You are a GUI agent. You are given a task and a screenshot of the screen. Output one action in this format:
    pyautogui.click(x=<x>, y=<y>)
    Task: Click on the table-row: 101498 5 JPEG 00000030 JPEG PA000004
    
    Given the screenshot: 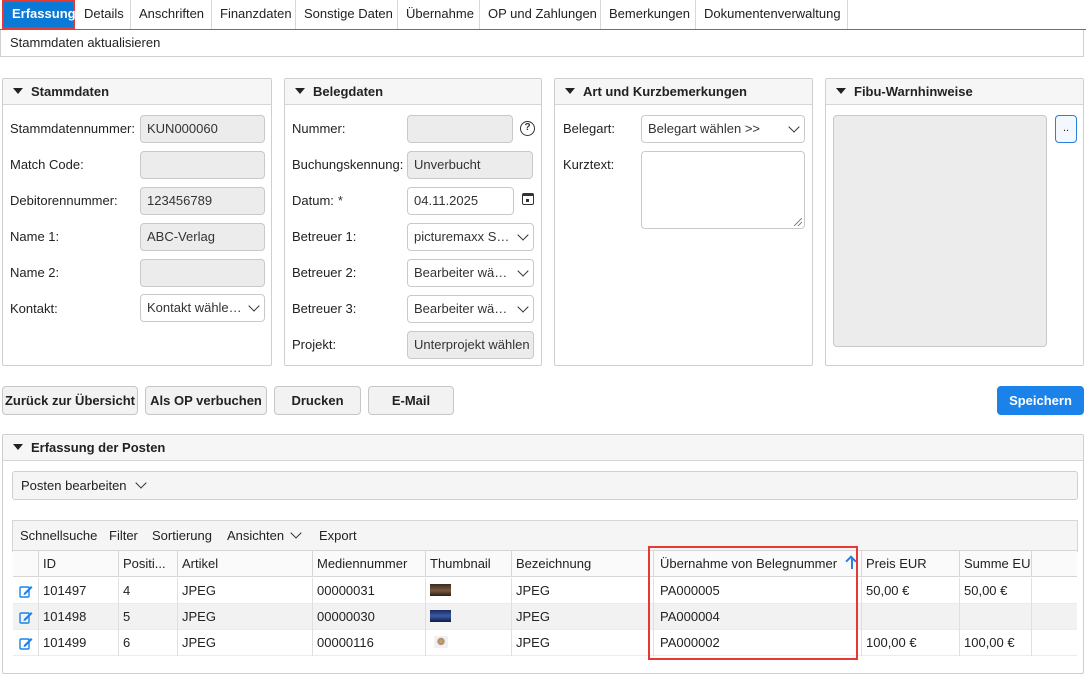 What is the action you would take?
    pyautogui.click(x=545, y=617)
    